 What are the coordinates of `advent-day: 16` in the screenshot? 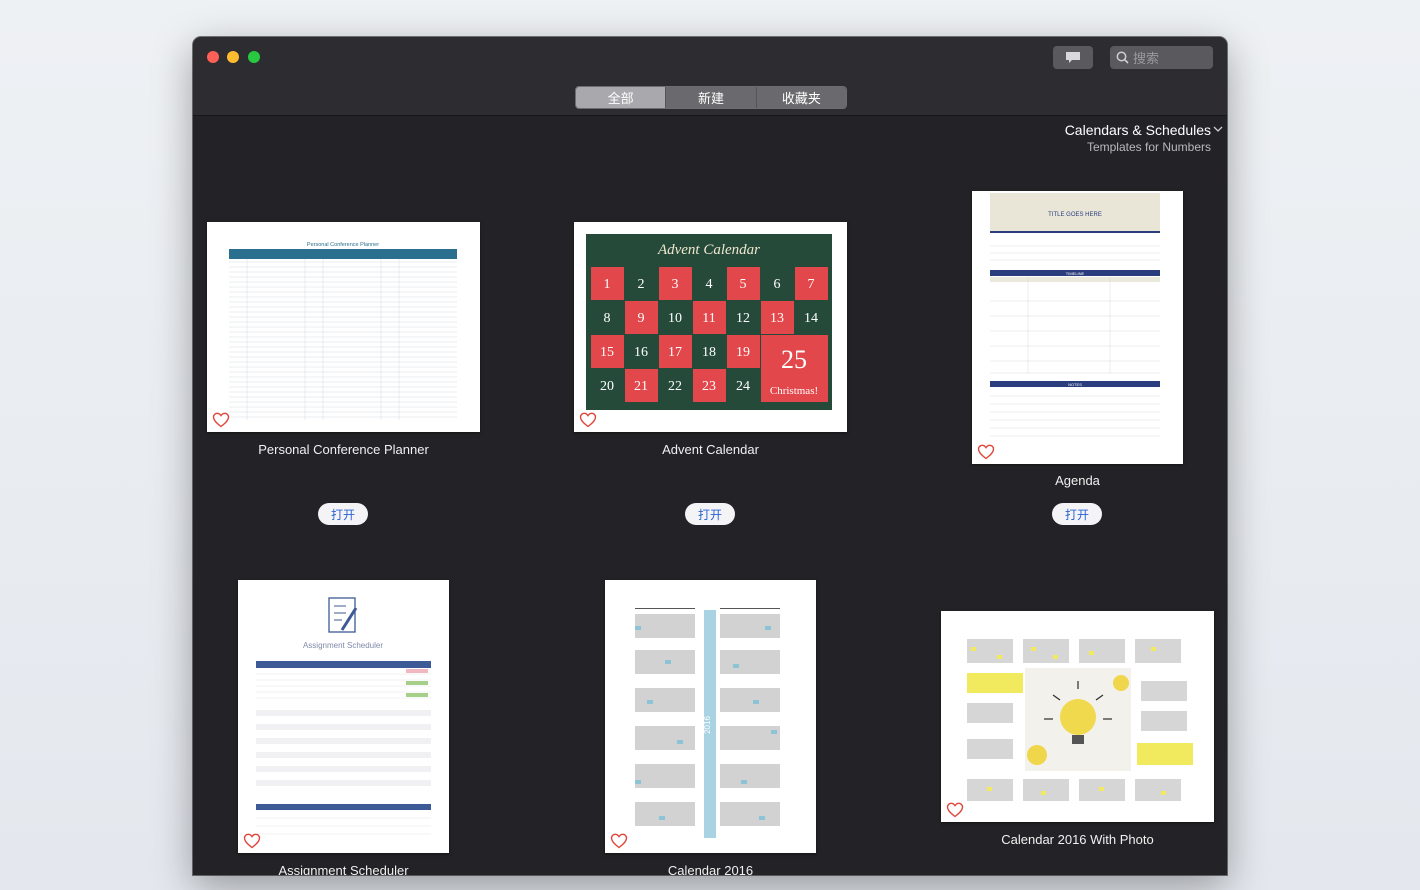 It's located at (641, 352).